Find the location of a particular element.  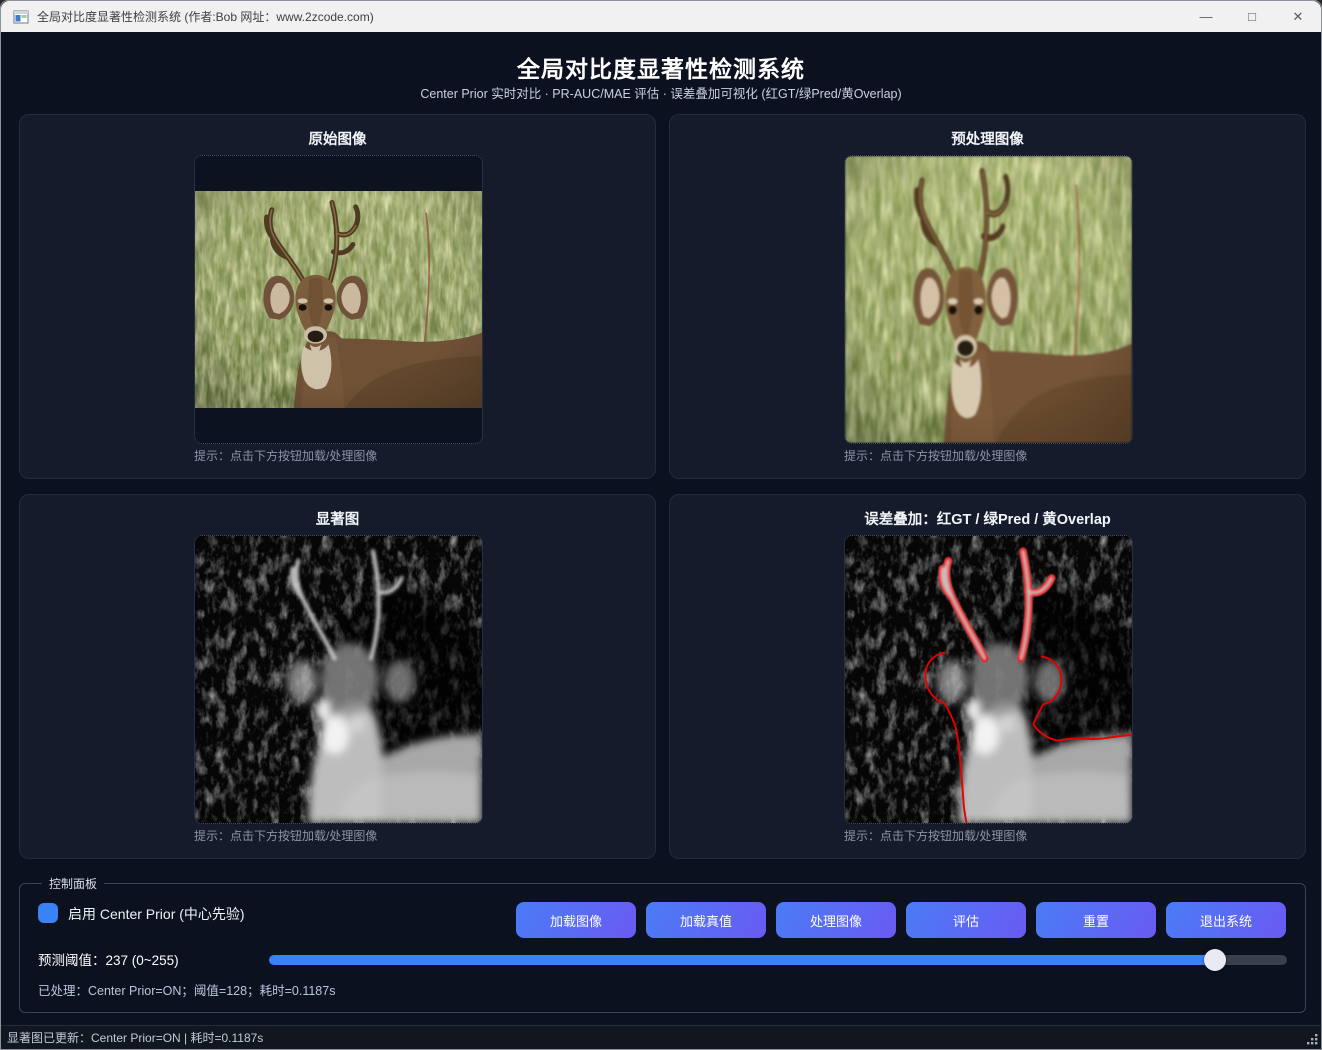

original-image-canvas is located at coordinates (338, 299).